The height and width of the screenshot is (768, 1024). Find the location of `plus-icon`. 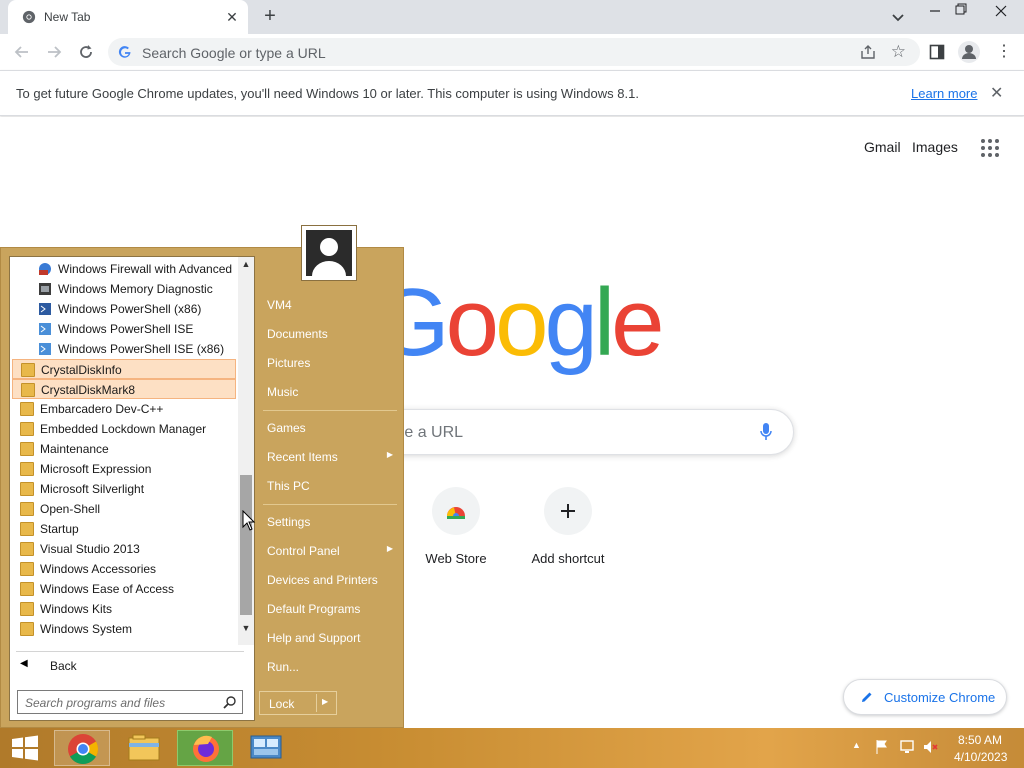

plus-icon is located at coordinates (568, 511).